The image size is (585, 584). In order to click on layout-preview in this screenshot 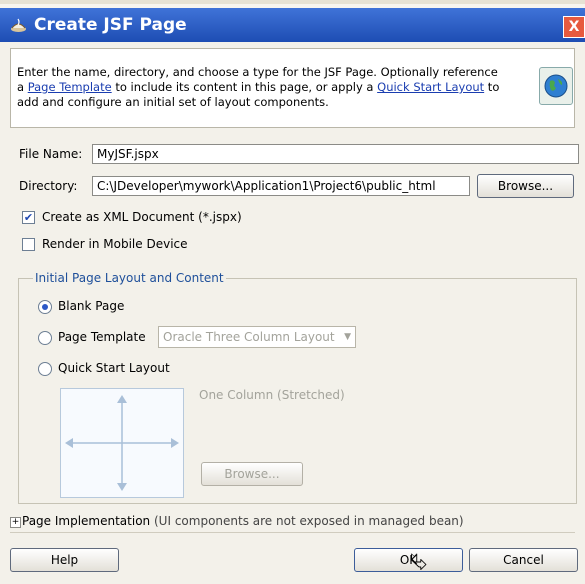, I will do `click(122, 443)`.